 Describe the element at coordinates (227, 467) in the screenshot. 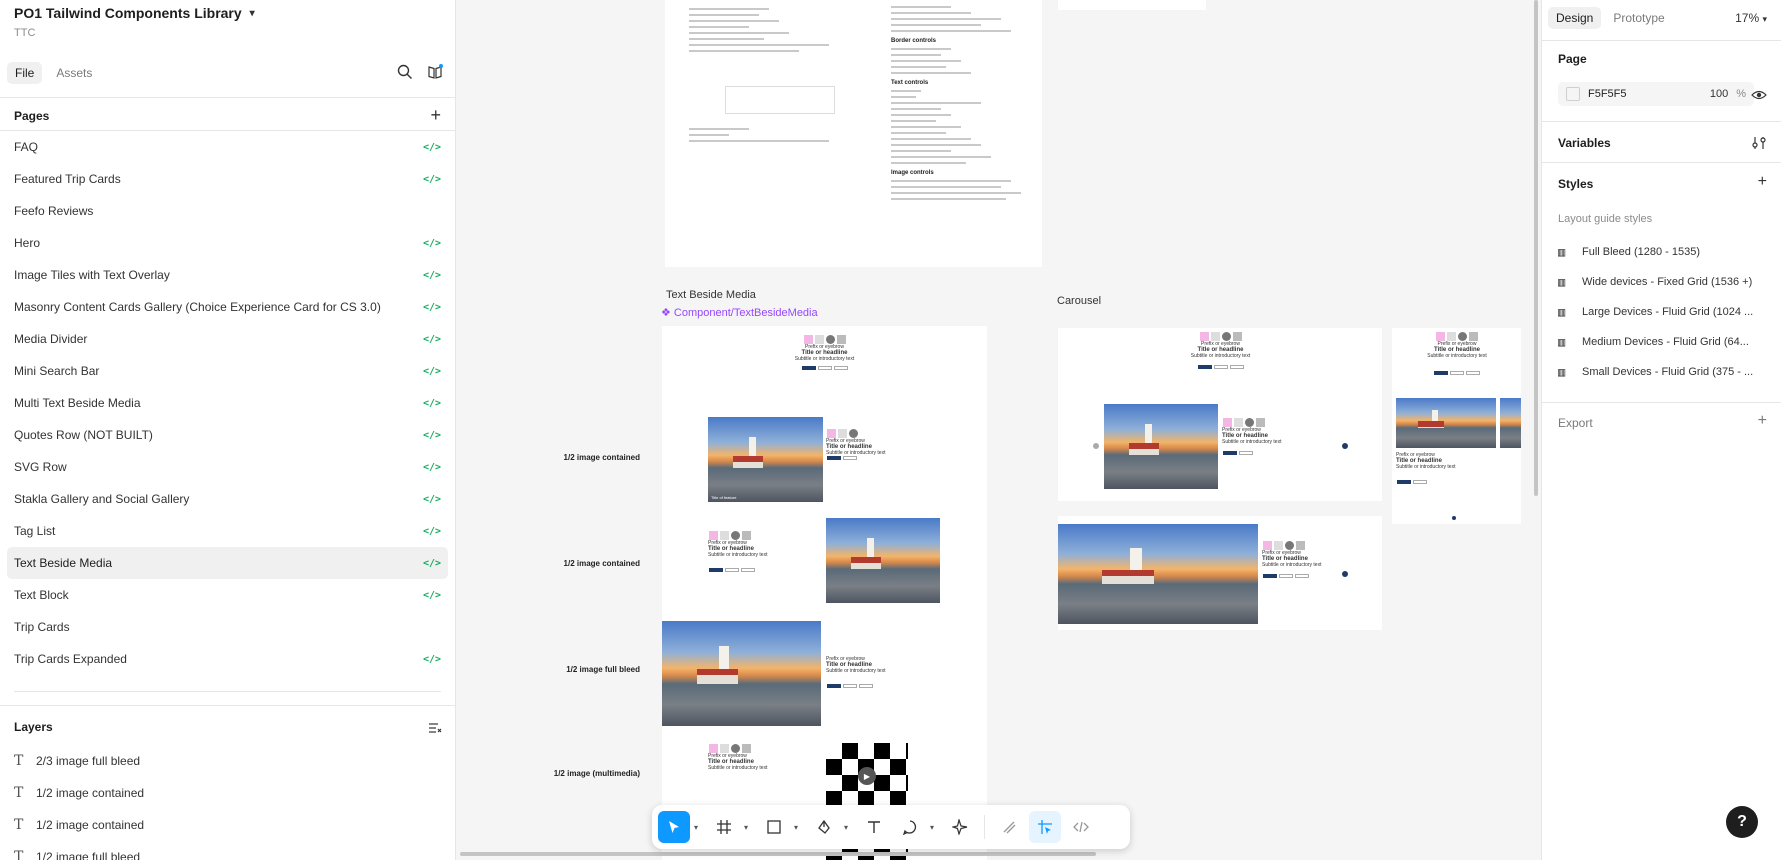

I see `page-item: SVG Row </>` at that location.